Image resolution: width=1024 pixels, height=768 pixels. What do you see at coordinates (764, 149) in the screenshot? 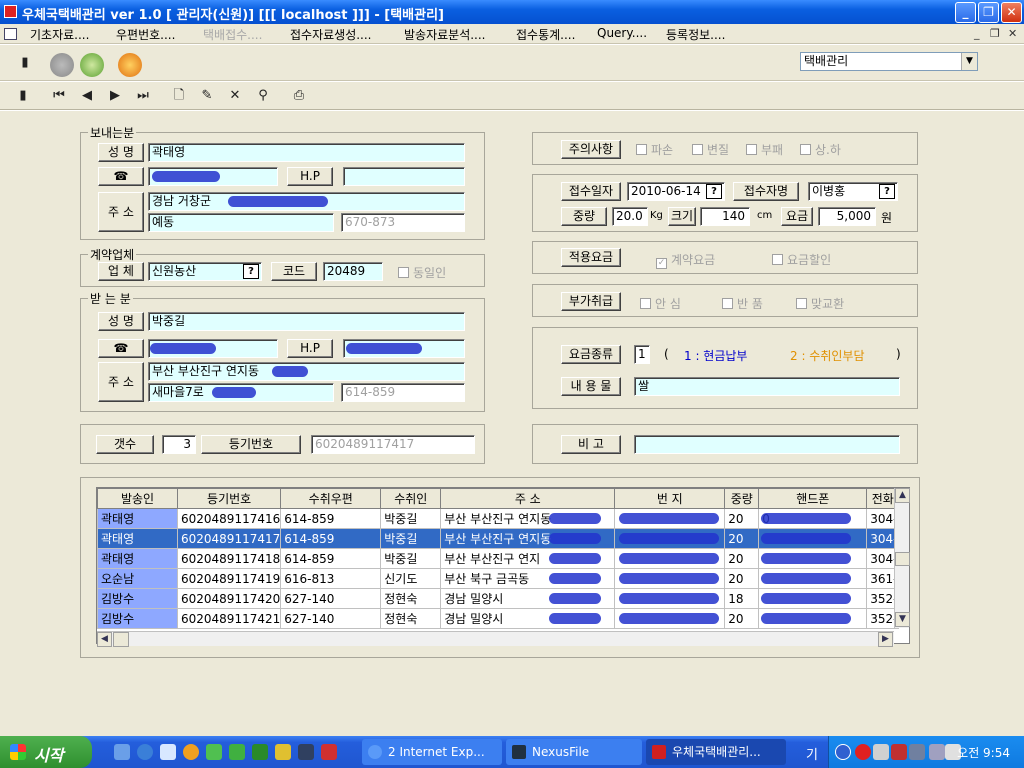
I see `decay-checkbox: 부패` at bounding box center [764, 149].